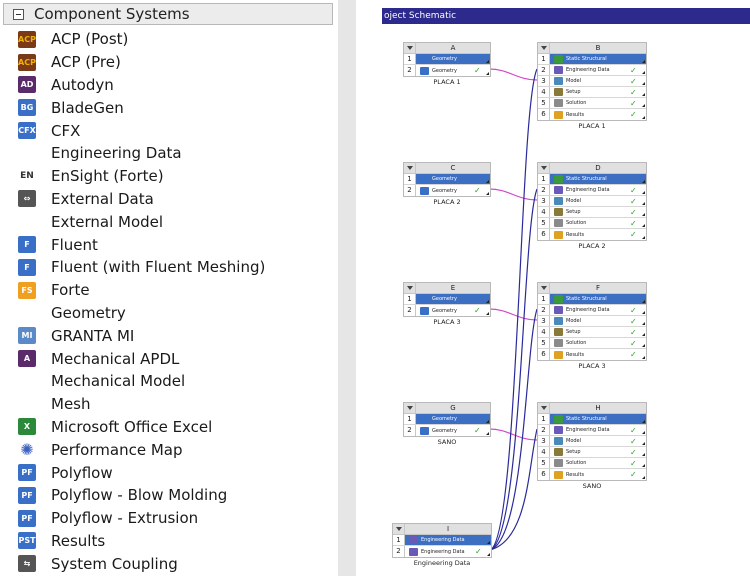  Describe the element at coordinates (168, 62) in the screenshot. I see `toolbox-item: ACP ACP (Pre)` at that location.